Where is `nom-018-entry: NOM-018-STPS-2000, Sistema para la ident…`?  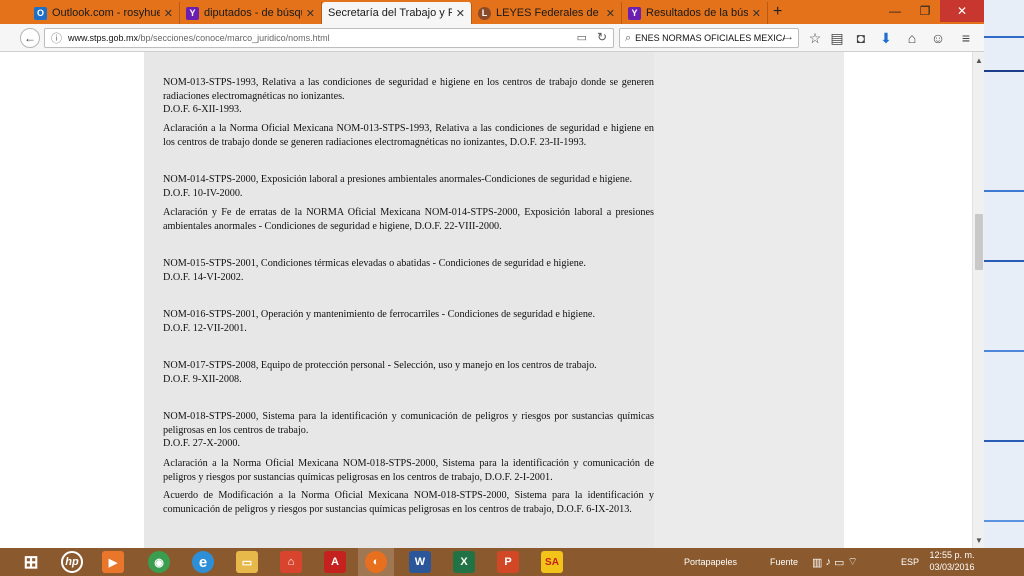 nom-018-entry: NOM-018-STPS-2000, Sistema para la ident… is located at coordinates (408, 430).